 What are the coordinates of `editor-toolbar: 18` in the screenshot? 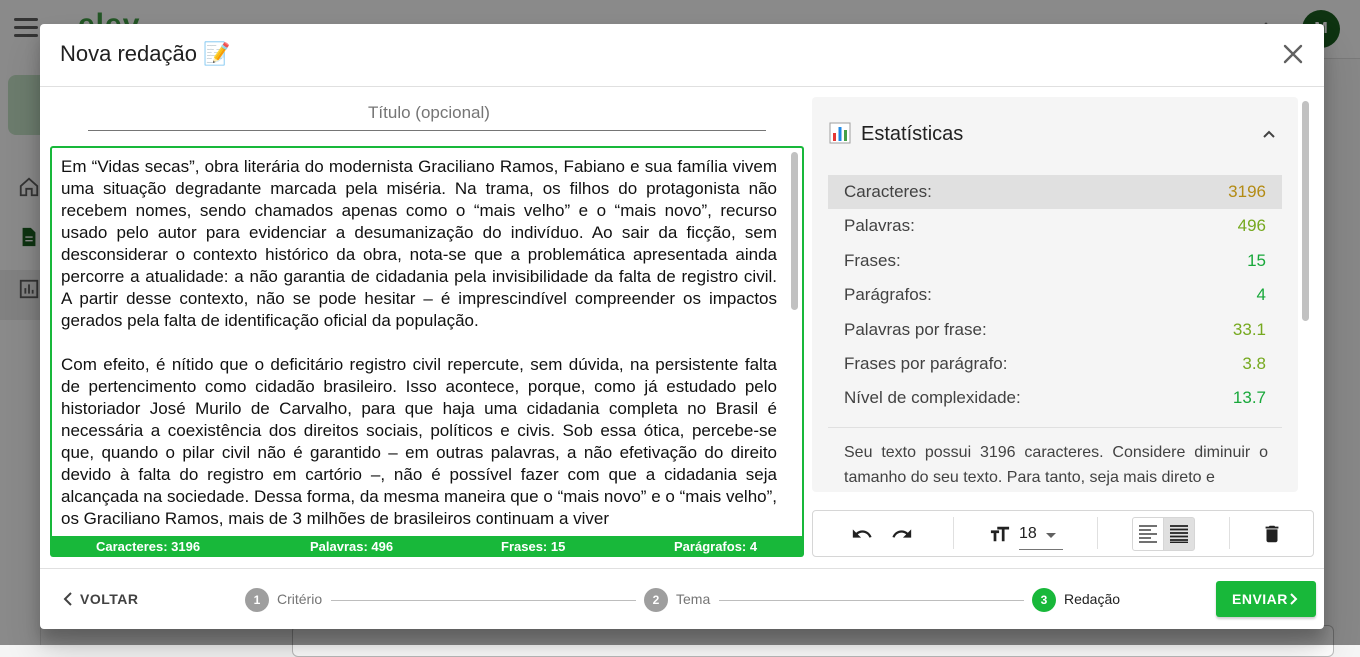 It's located at (1063, 533).